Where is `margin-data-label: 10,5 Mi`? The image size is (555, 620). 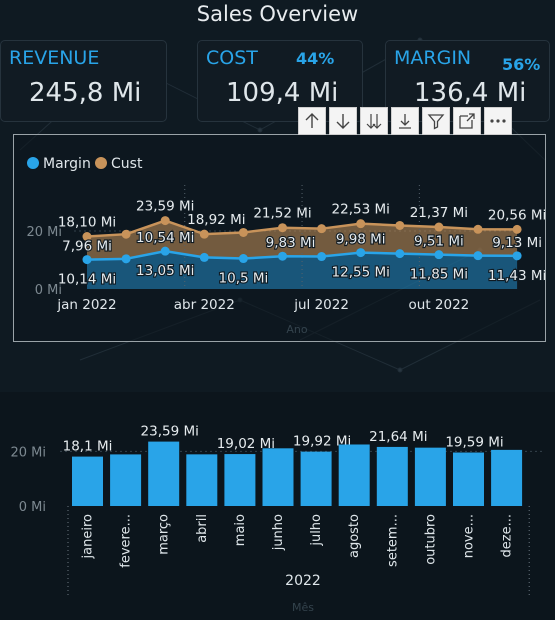
margin-data-label: 10,5 Mi is located at coordinates (244, 279).